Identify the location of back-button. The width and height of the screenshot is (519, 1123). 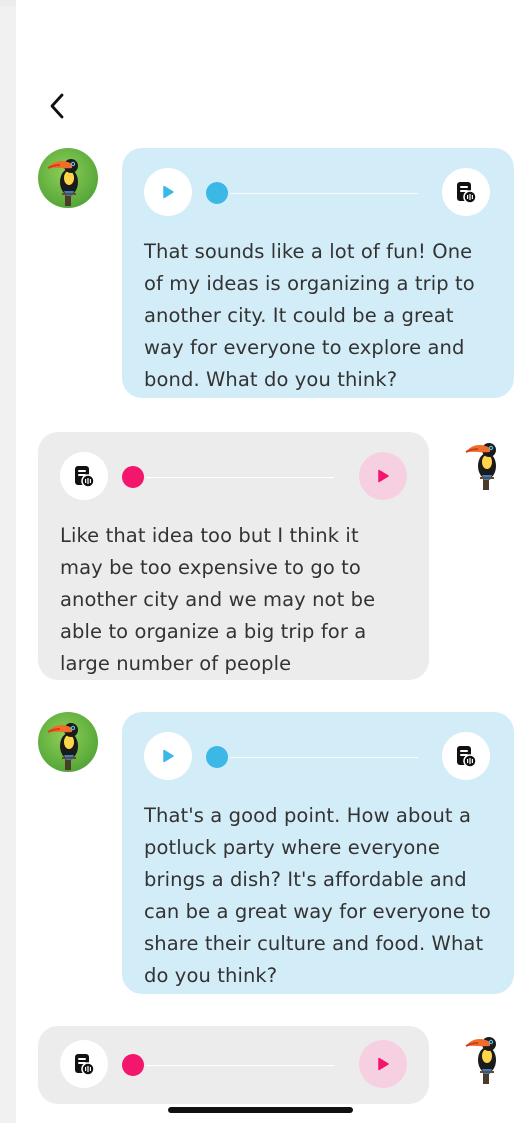
(57, 106).